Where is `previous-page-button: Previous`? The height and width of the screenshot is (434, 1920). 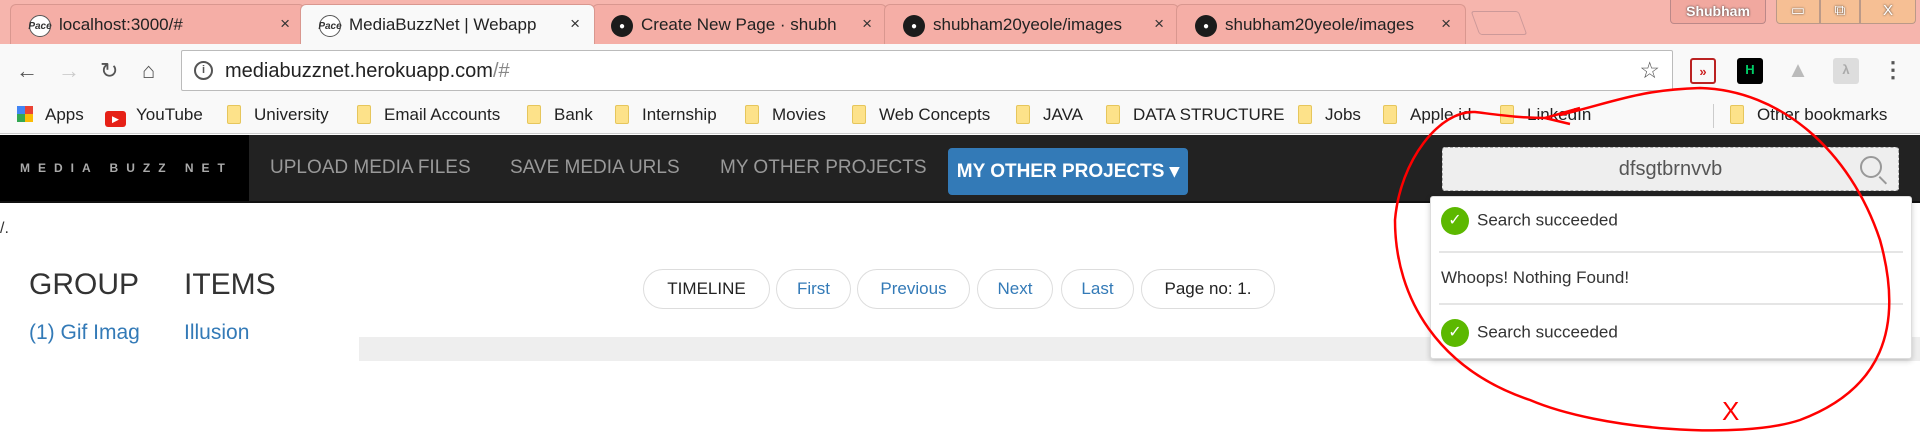 previous-page-button: Previous is located at coordinates (913, 289).